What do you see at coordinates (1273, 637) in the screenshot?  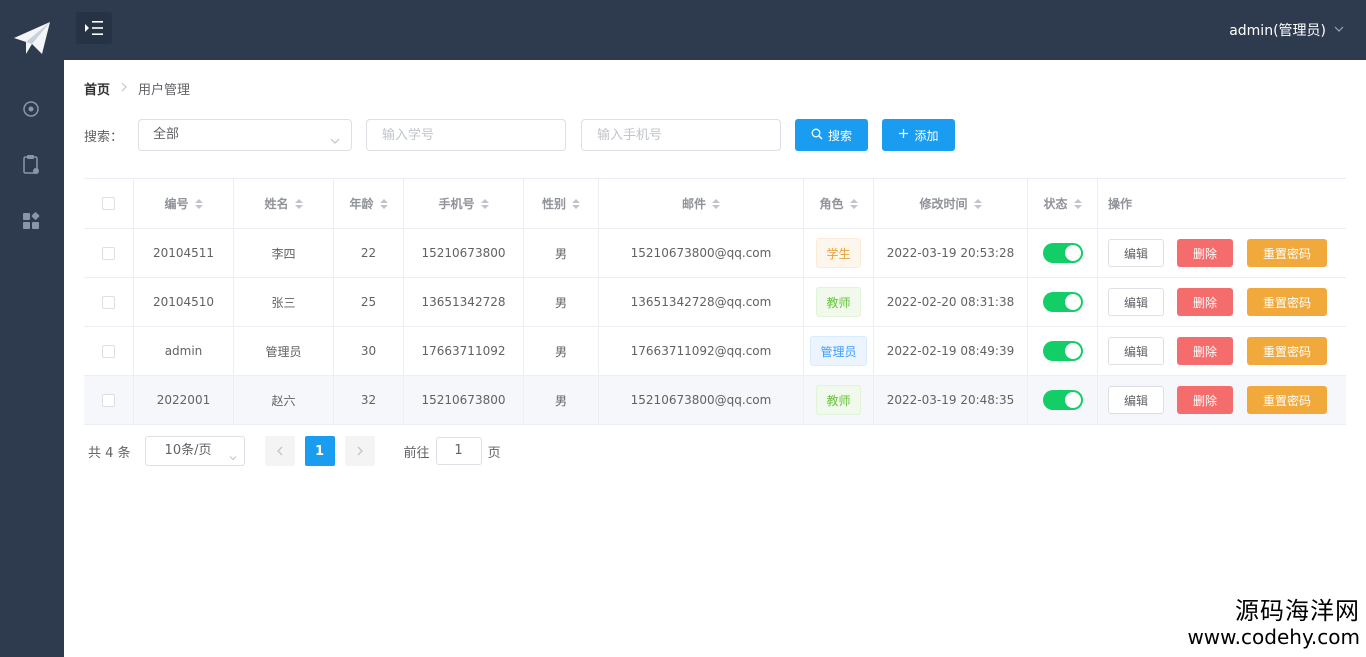 I see `watermark-url: www.codehy.com` at bounding box center [1273, 637].